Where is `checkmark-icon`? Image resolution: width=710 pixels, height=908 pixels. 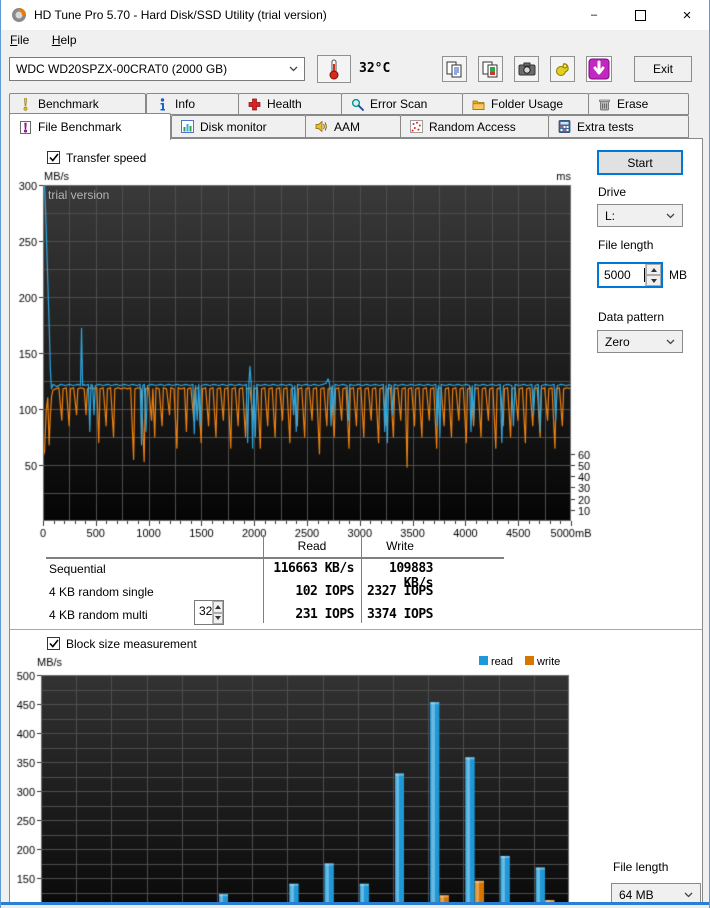 checkmark-icon is located at coordinates (53, 643).